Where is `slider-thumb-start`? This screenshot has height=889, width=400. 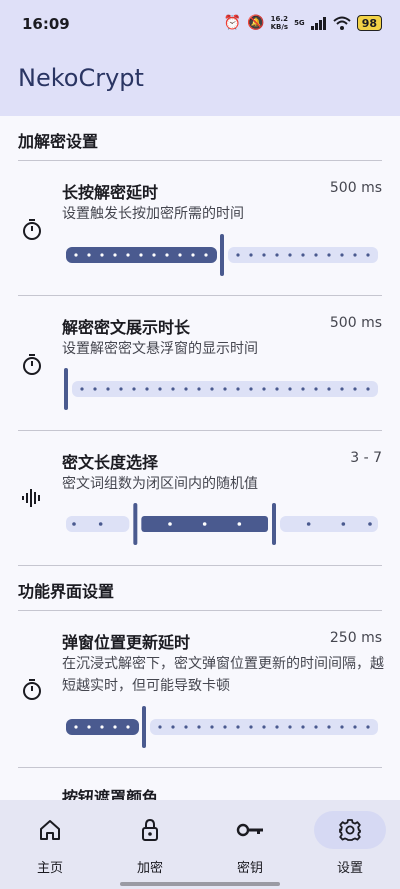
slider-thumb-start is located at coordinates (135, 524).